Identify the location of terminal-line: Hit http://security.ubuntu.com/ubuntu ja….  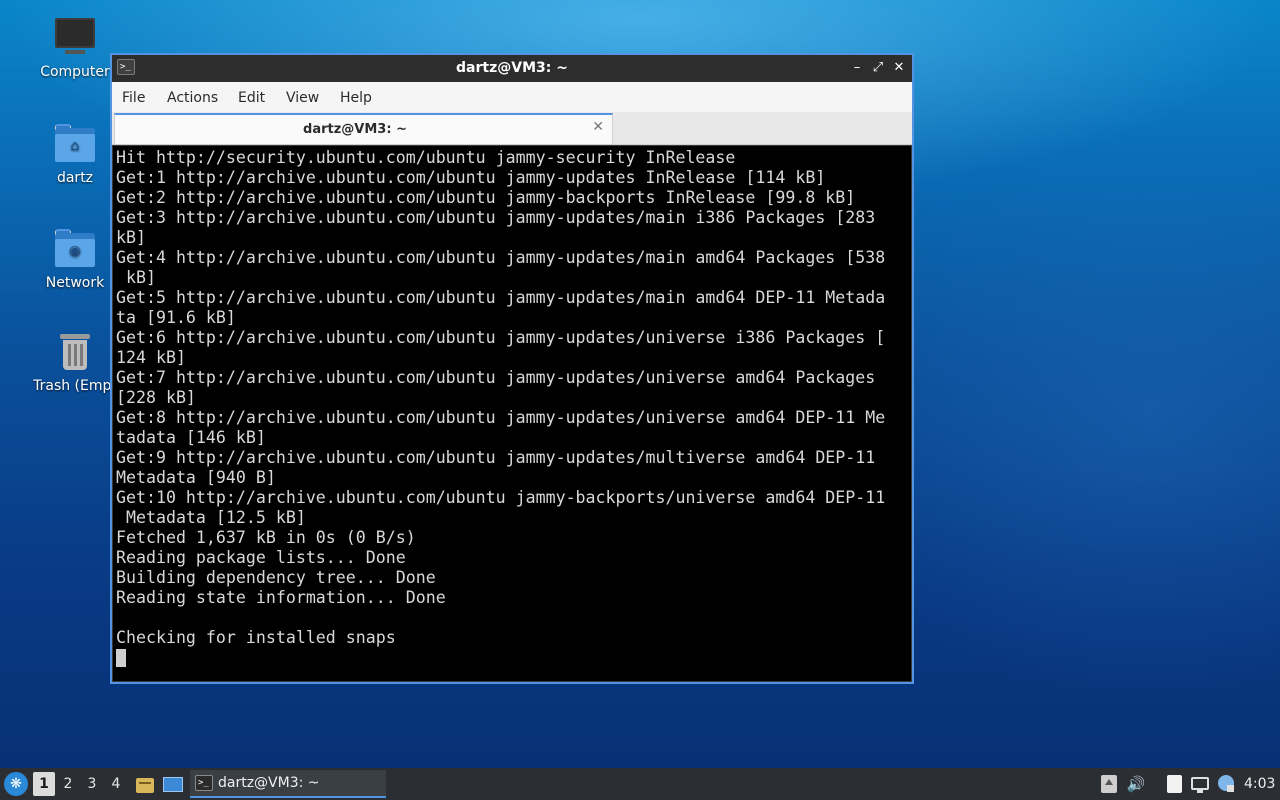
(426, 157).